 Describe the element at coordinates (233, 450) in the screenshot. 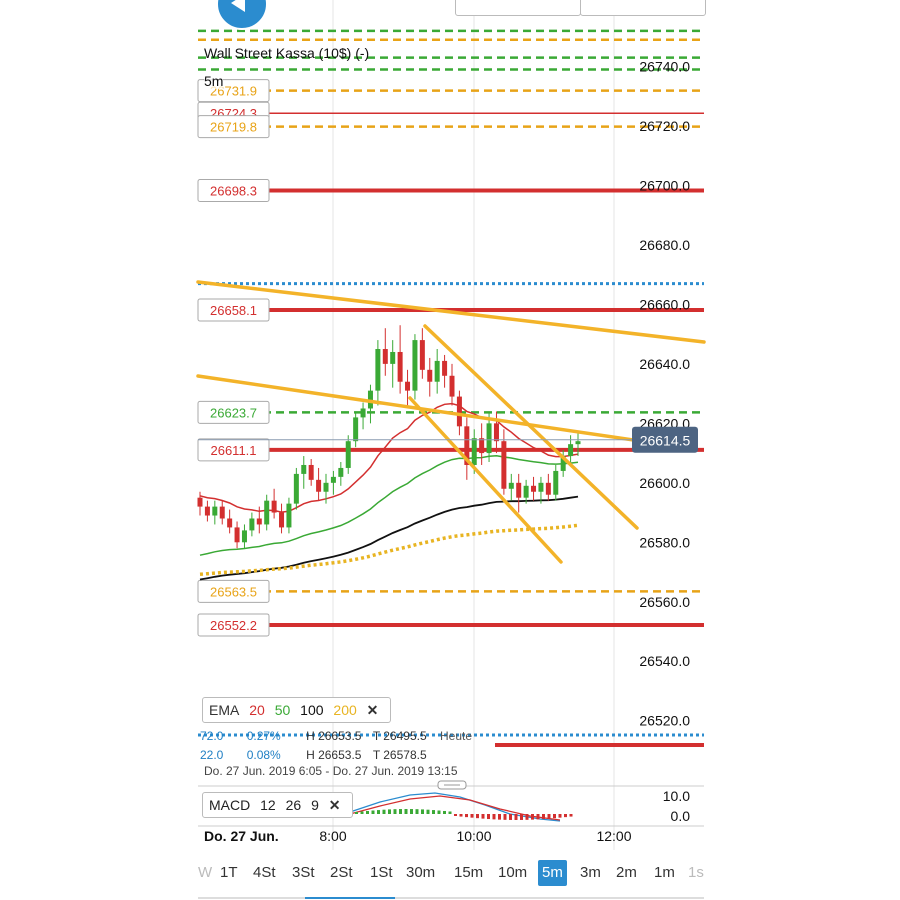

I see `level-label: 26611.1` at that location.